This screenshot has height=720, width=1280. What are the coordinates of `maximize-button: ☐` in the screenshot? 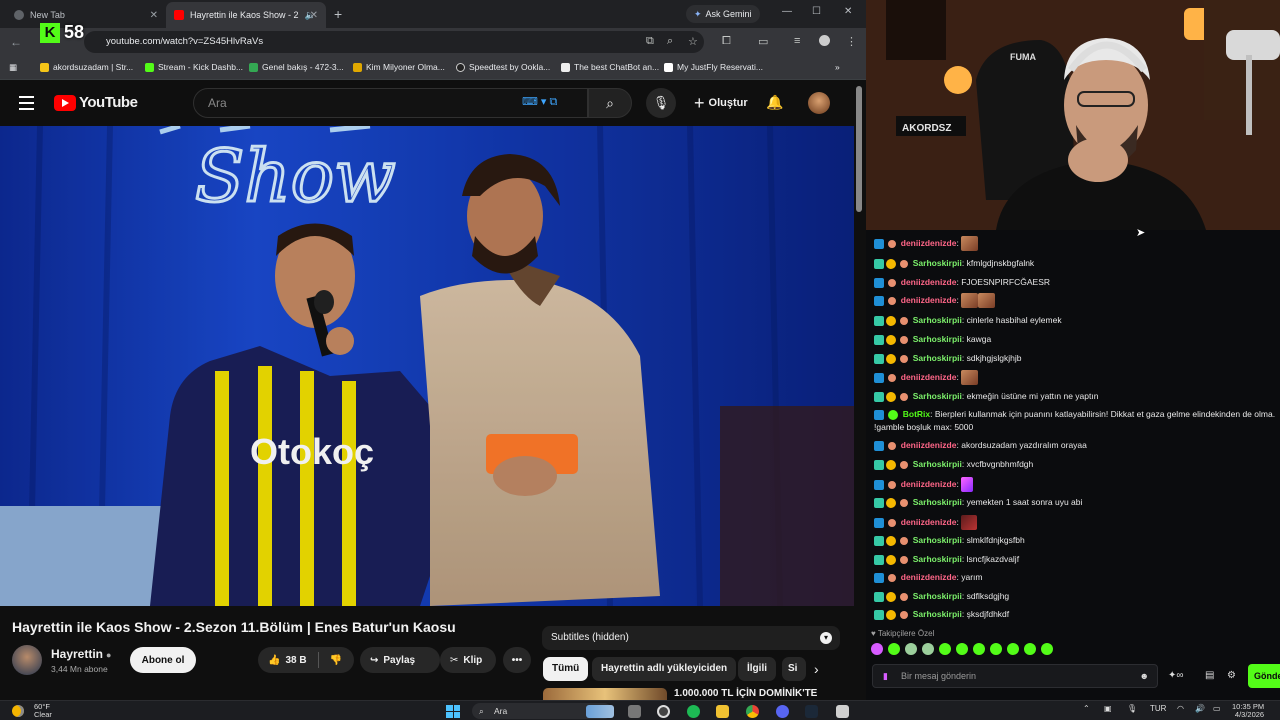 It's located at (816, 11).